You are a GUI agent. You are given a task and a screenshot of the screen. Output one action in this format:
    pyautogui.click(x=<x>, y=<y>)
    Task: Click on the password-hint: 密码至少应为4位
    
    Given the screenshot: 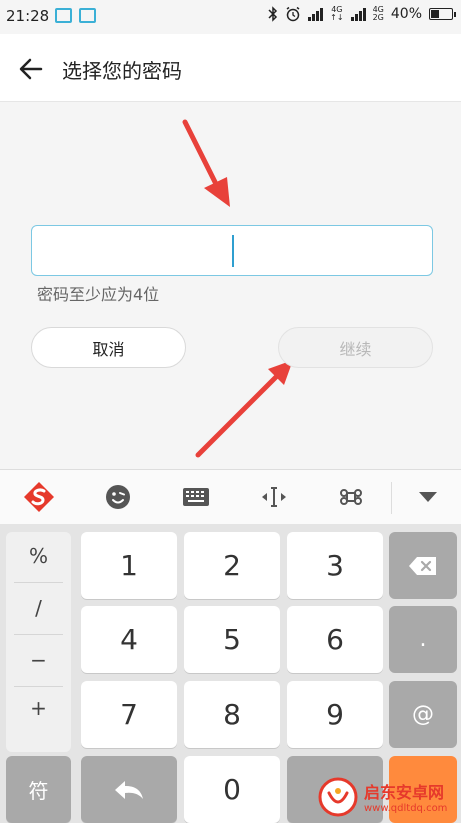 What is the action you would take?
    pyautogui.click(x=98, y=294)
    